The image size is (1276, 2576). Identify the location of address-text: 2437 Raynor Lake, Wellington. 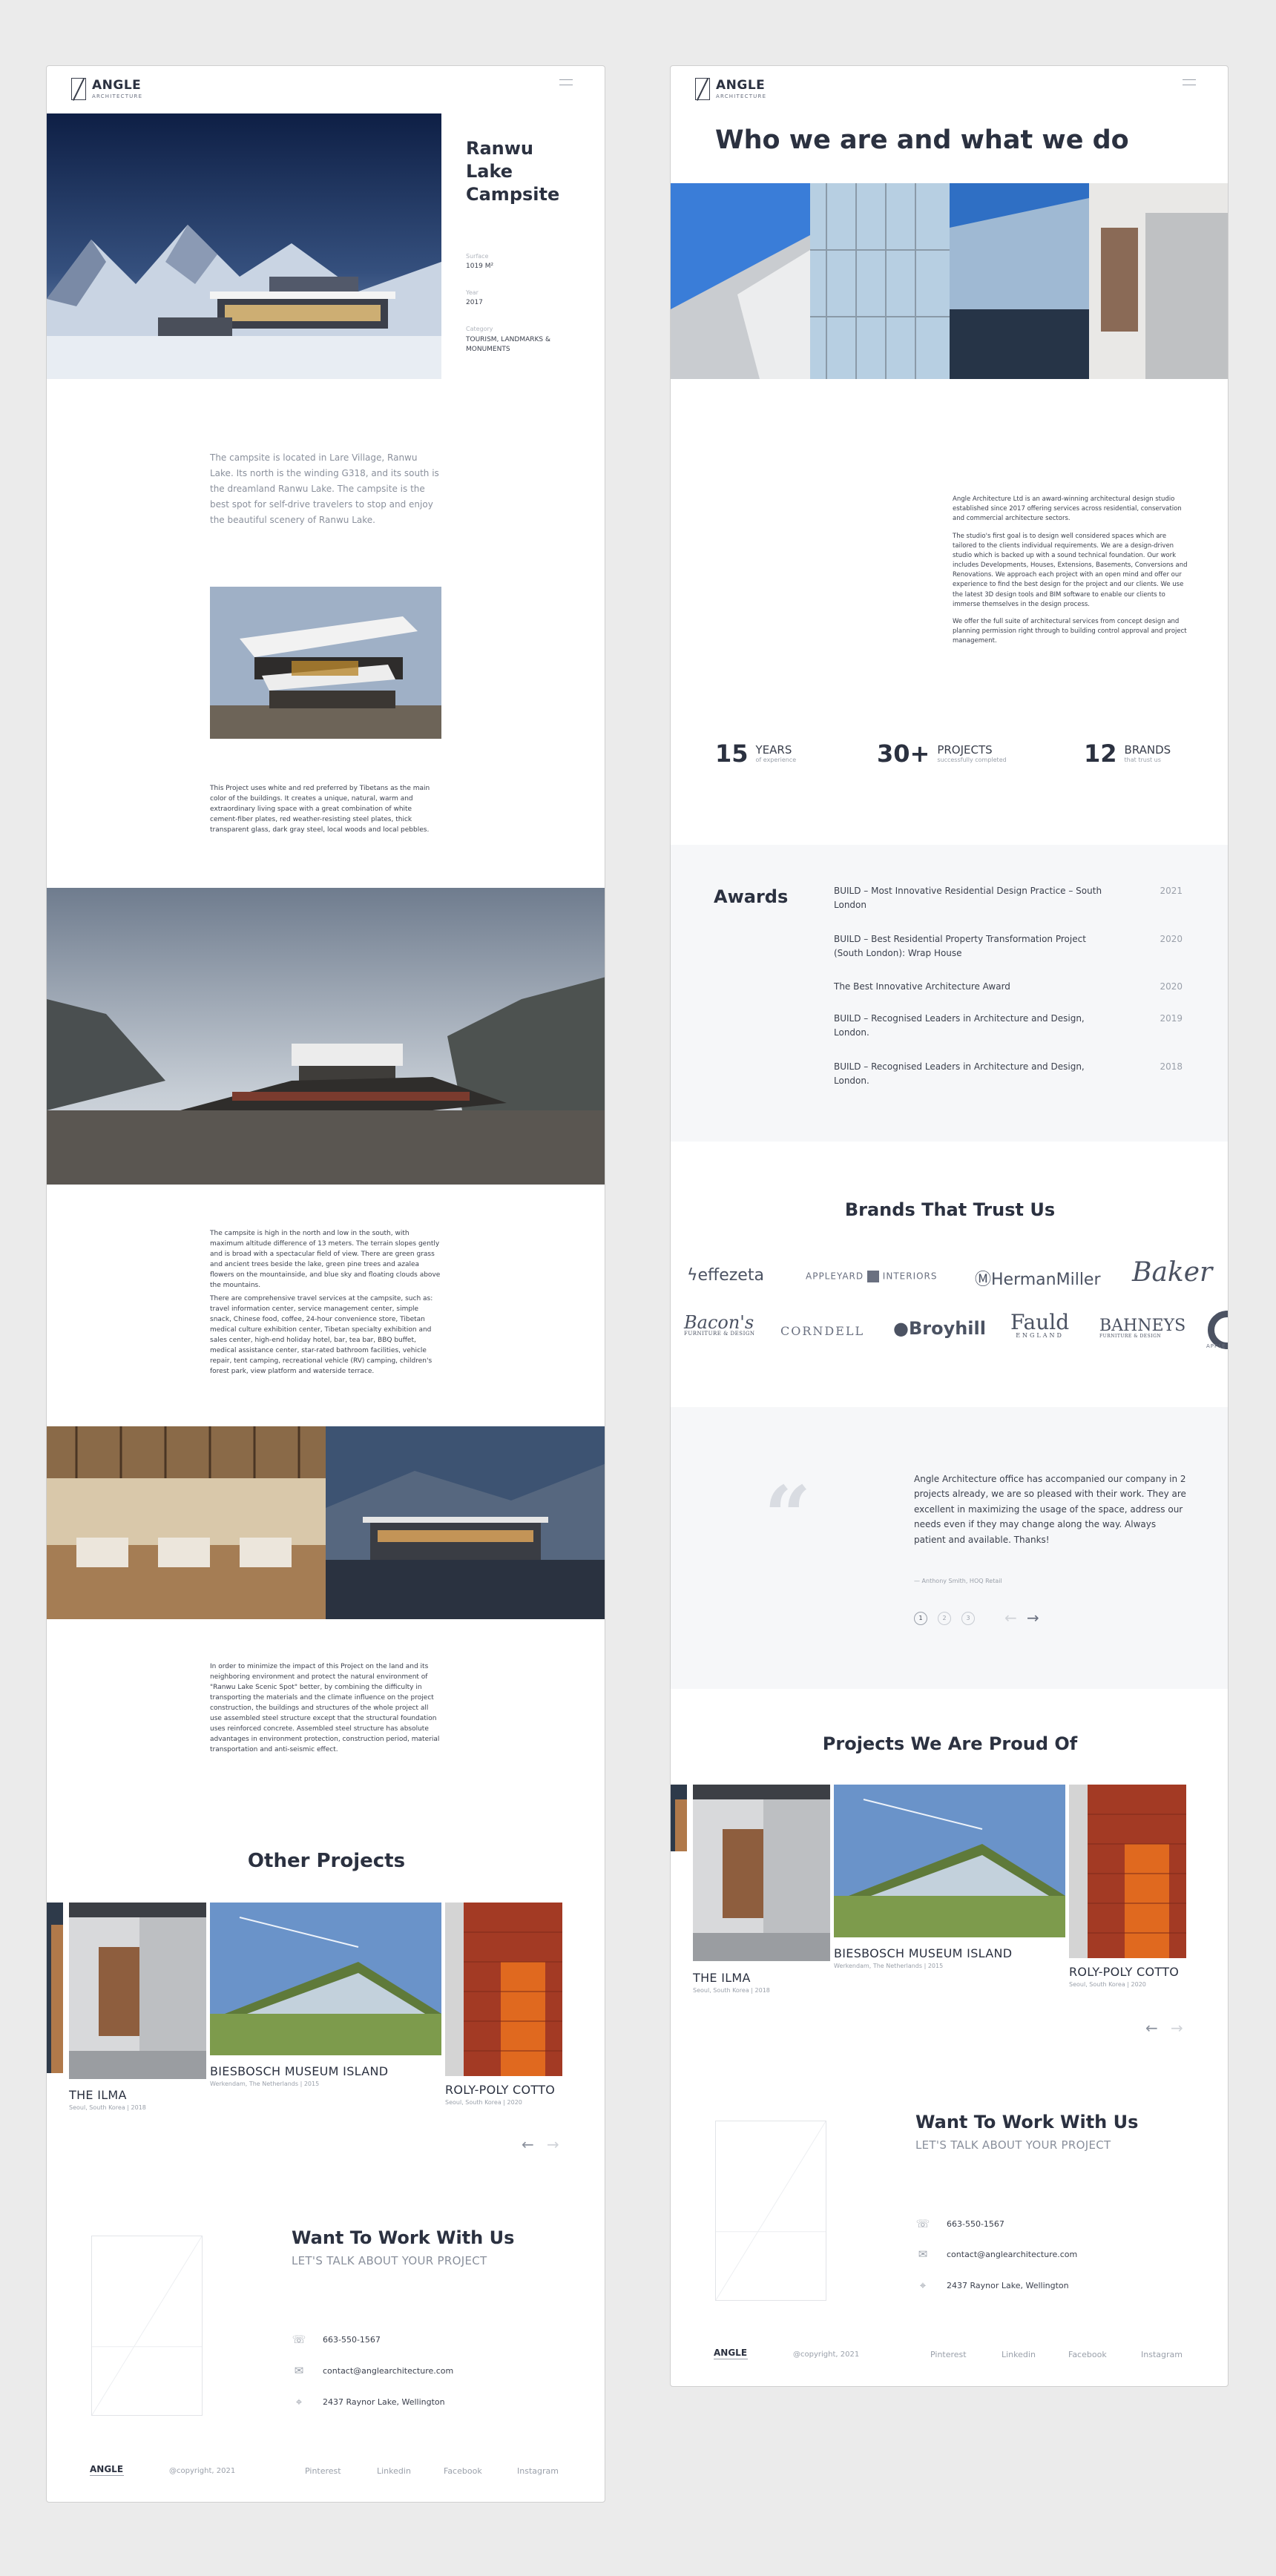
(1008, 2285).